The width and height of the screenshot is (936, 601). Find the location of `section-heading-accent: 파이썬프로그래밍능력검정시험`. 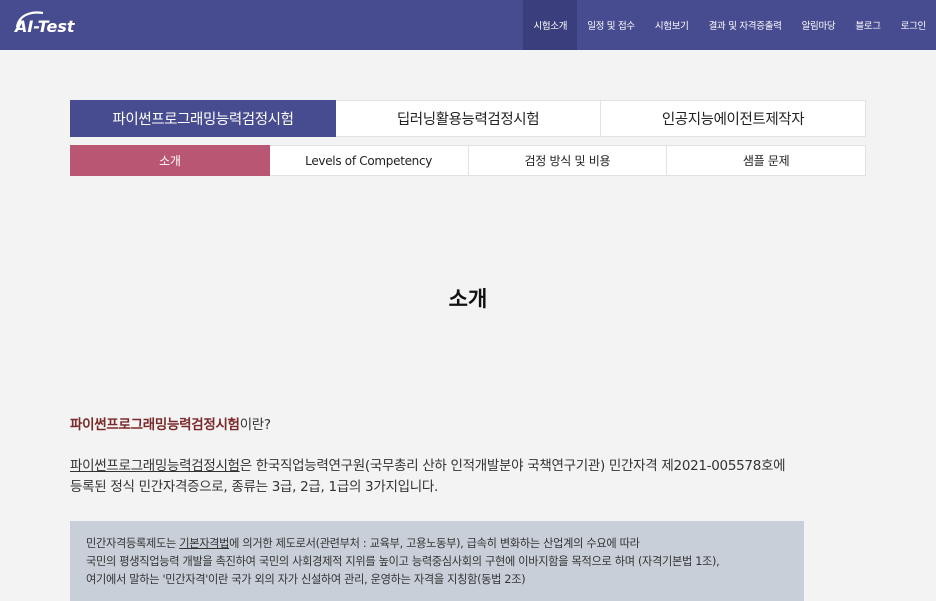

section-heading-accent: 파이썬프로그래밍능력검정시험 is located at coordinates (155, 425).